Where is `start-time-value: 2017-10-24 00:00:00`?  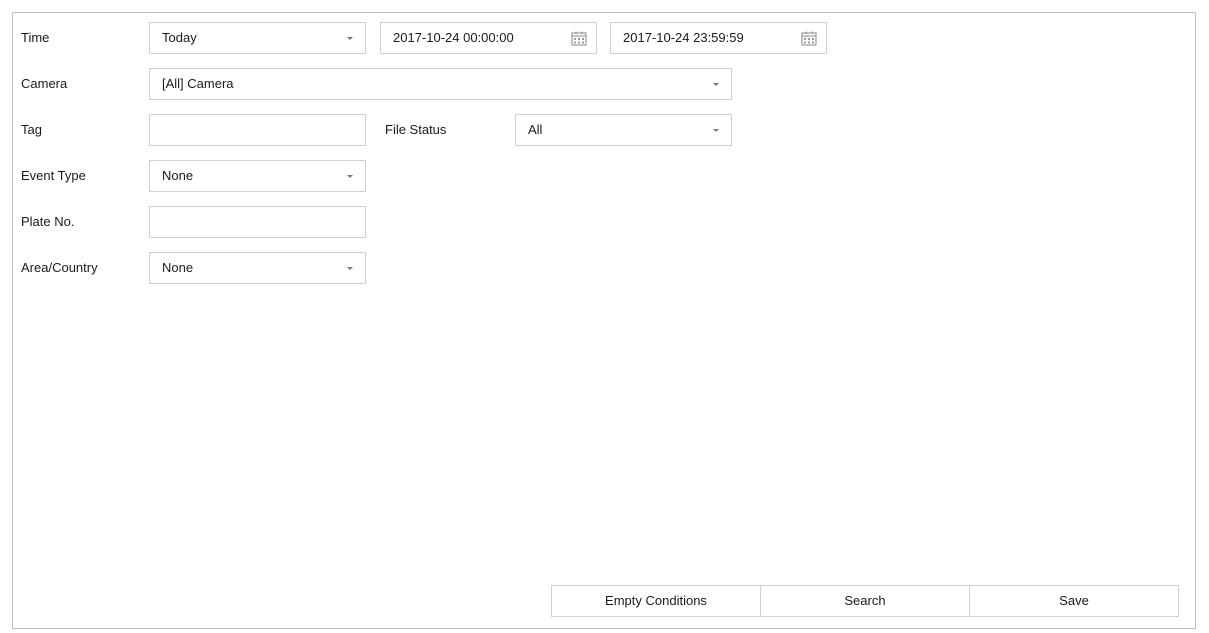 start-time-value: 2017-10-24 00:00:00 is located at coordinates (453, 37).